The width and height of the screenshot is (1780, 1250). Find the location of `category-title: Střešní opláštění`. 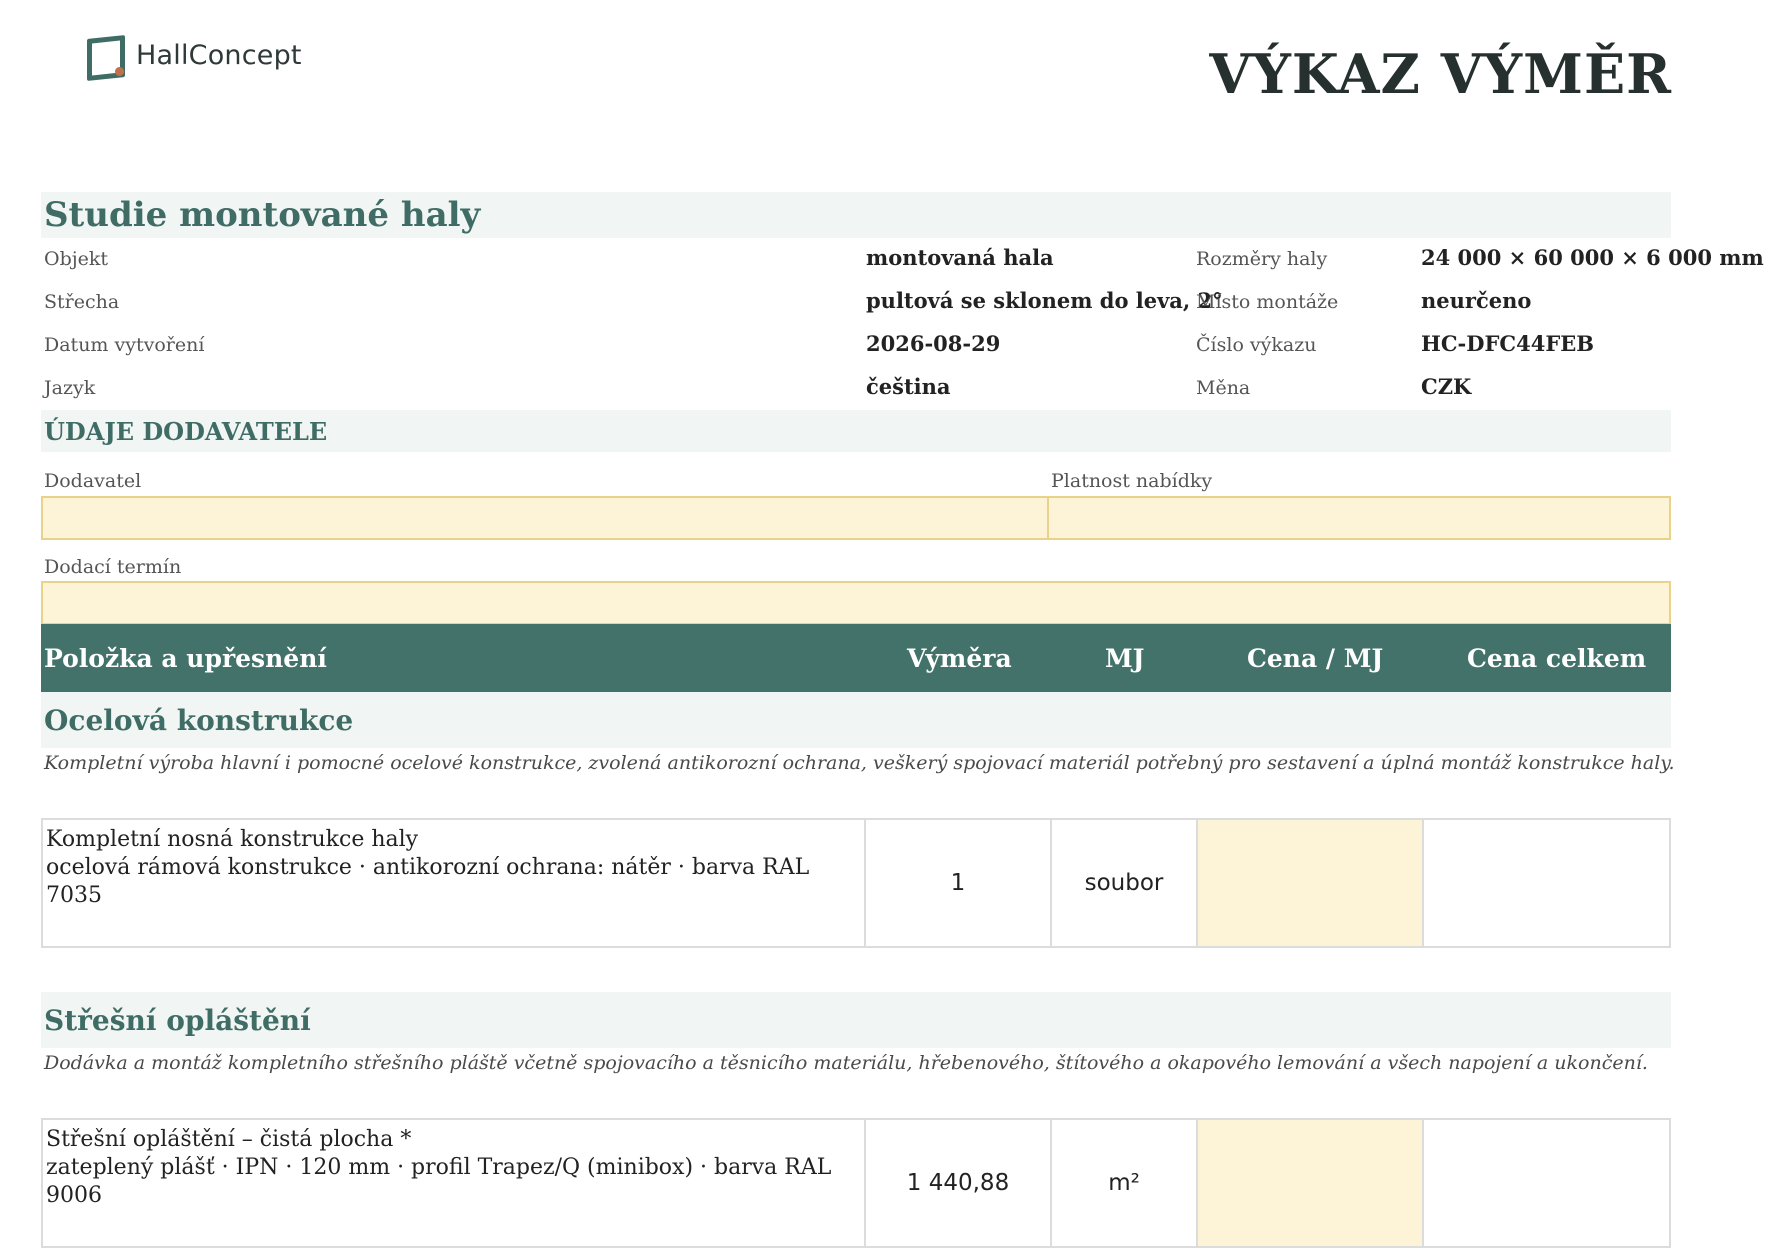

category-title: Střešní opláštění is located at coordinates (177, 1020).